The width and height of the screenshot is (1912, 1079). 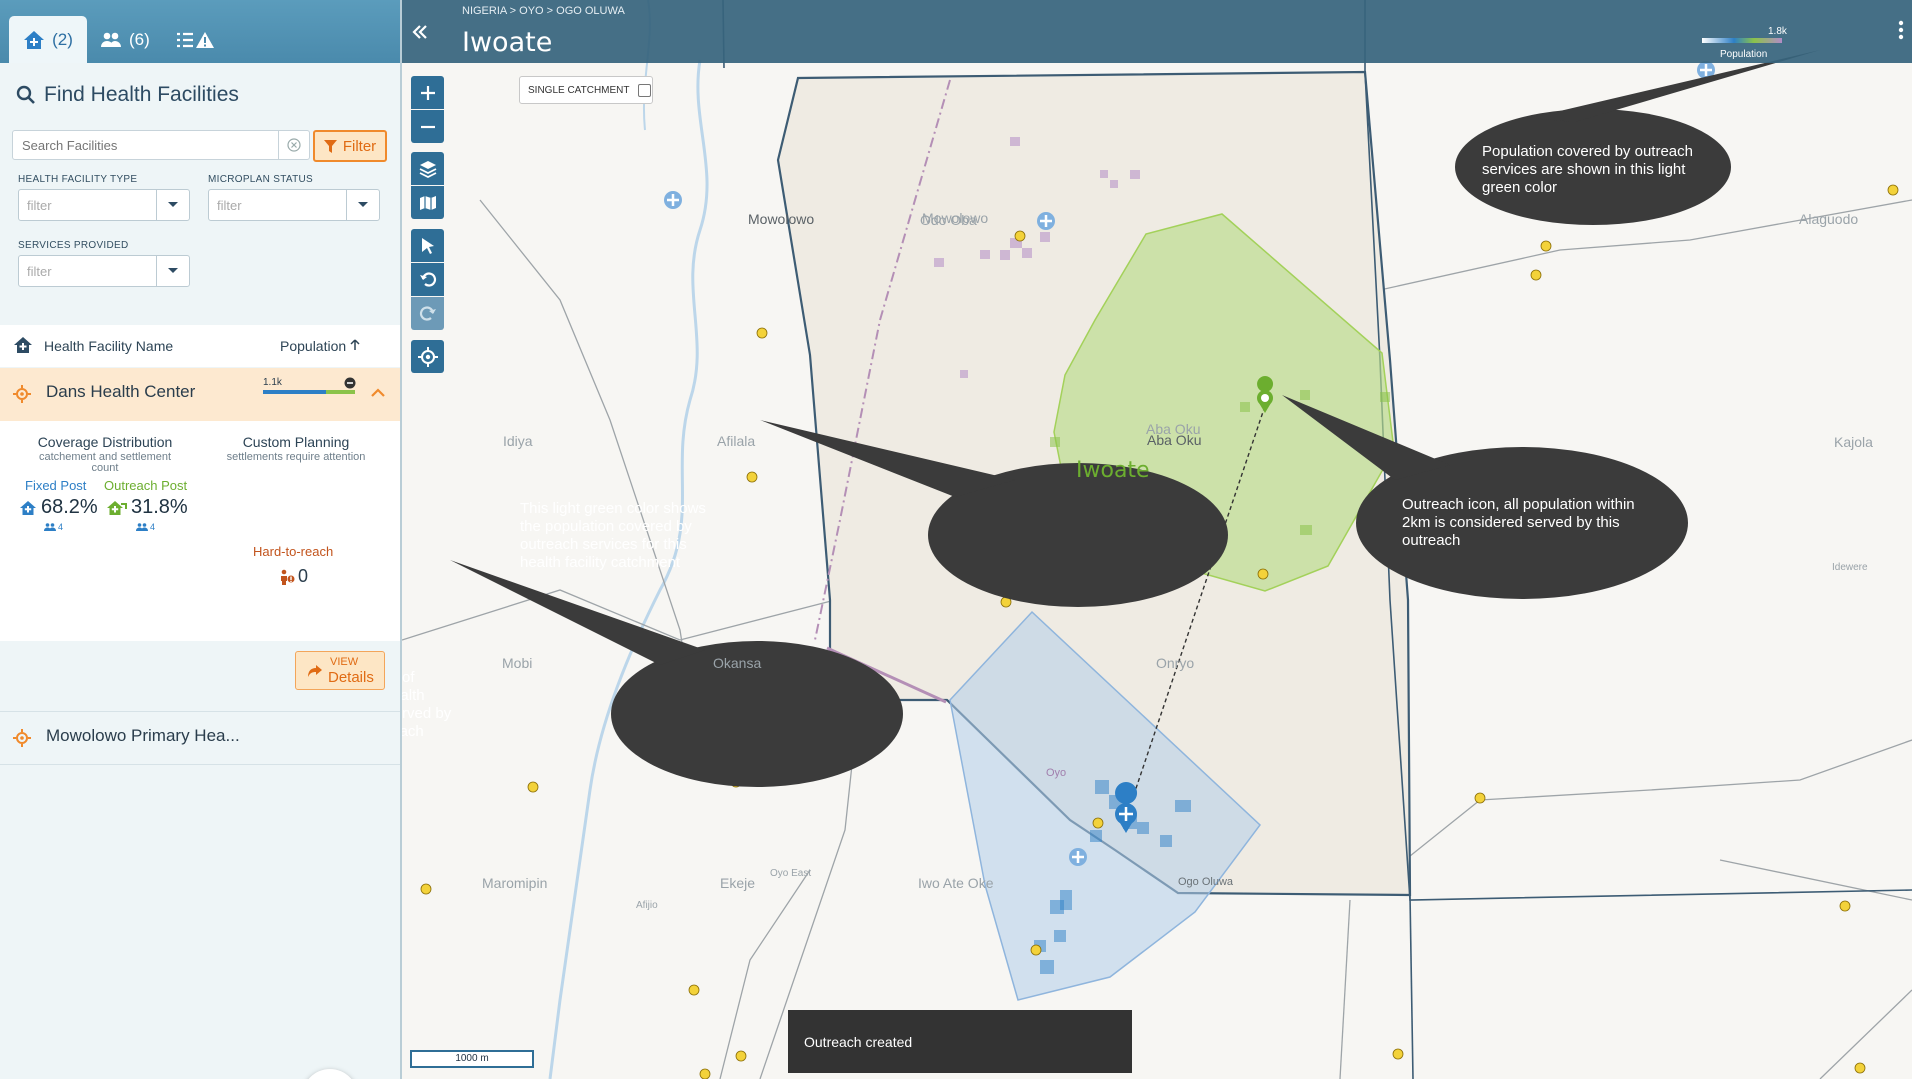 What do you see at coordinates (781, 219) in the screenshot?
I see `town-label-mowolowo: Mowolowo` at bounding box center [781, 219].